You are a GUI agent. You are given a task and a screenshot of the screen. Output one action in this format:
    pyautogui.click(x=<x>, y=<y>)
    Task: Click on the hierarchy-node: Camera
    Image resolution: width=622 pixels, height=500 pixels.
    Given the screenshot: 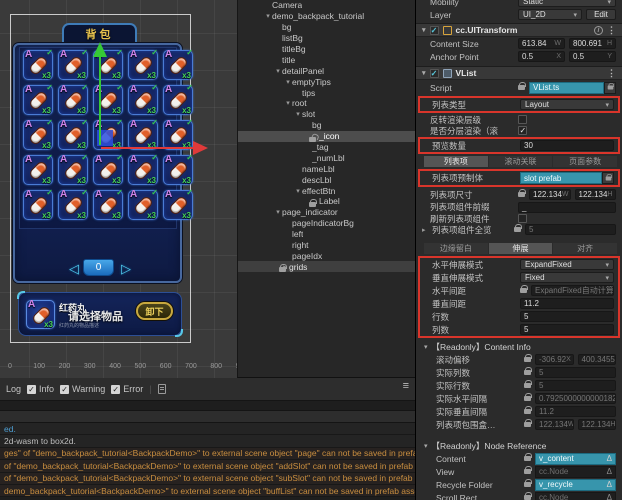 What is the action you would take?
    pyautogui.click(x=326, y=5)
    